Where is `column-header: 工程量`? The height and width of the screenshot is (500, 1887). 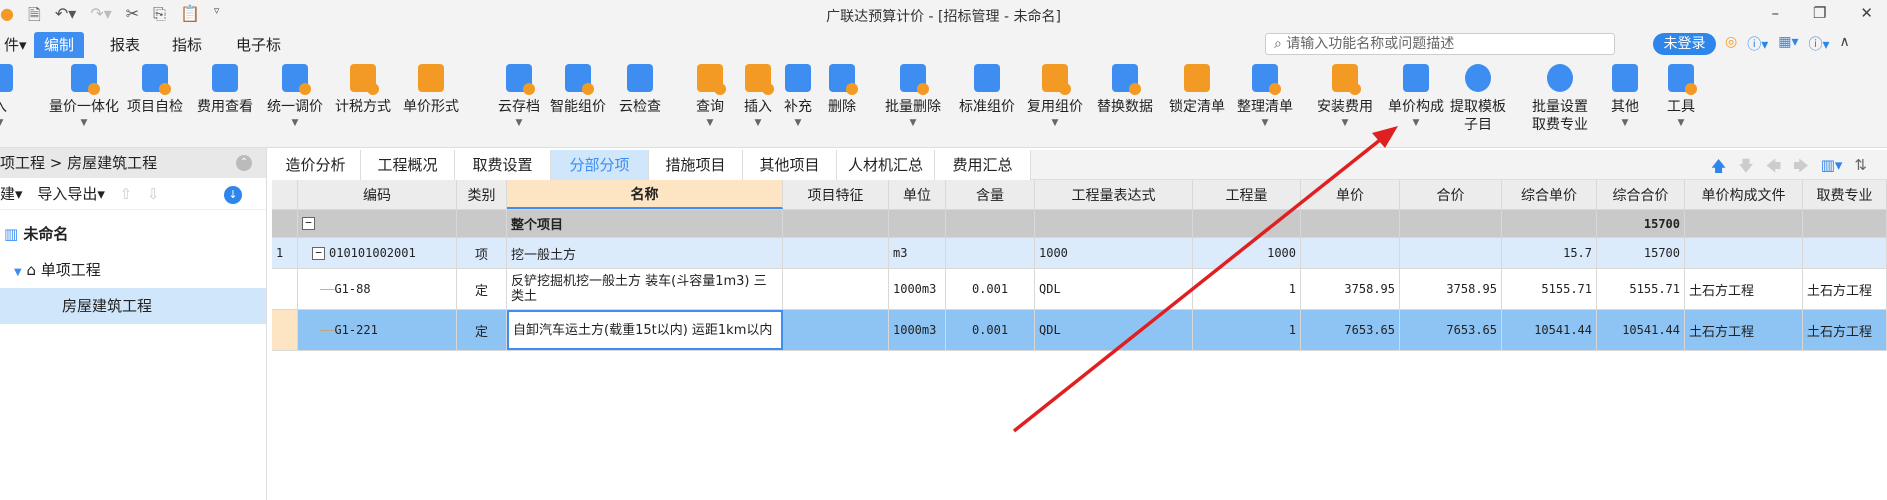 column-header: 工程量 is located at coordinates (1247, 194).